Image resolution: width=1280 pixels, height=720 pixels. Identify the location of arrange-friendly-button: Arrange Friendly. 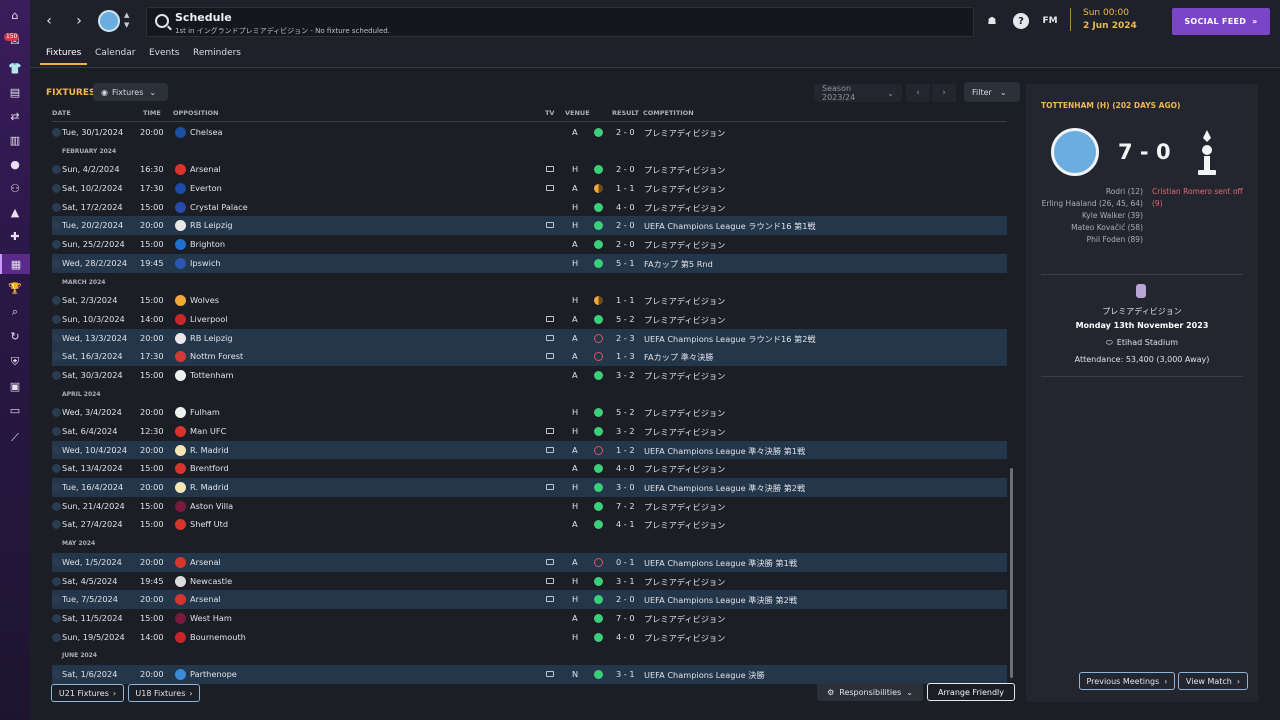
(971, 692).